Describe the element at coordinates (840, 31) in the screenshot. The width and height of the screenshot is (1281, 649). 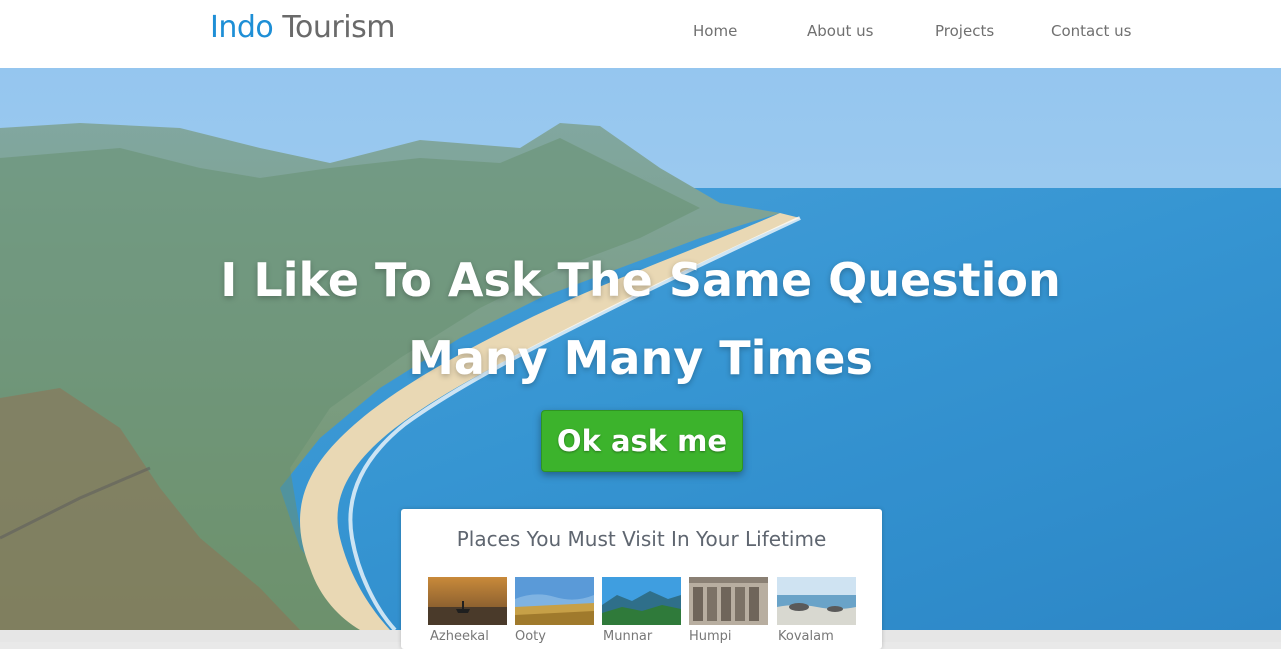
I see `nav-about-link: About us` at that location.